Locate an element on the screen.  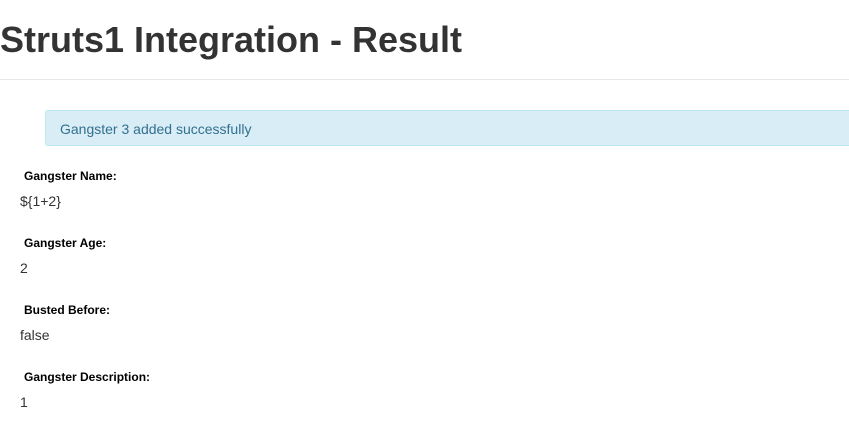
busted-before-value: false is located at coordinates (35, 335).